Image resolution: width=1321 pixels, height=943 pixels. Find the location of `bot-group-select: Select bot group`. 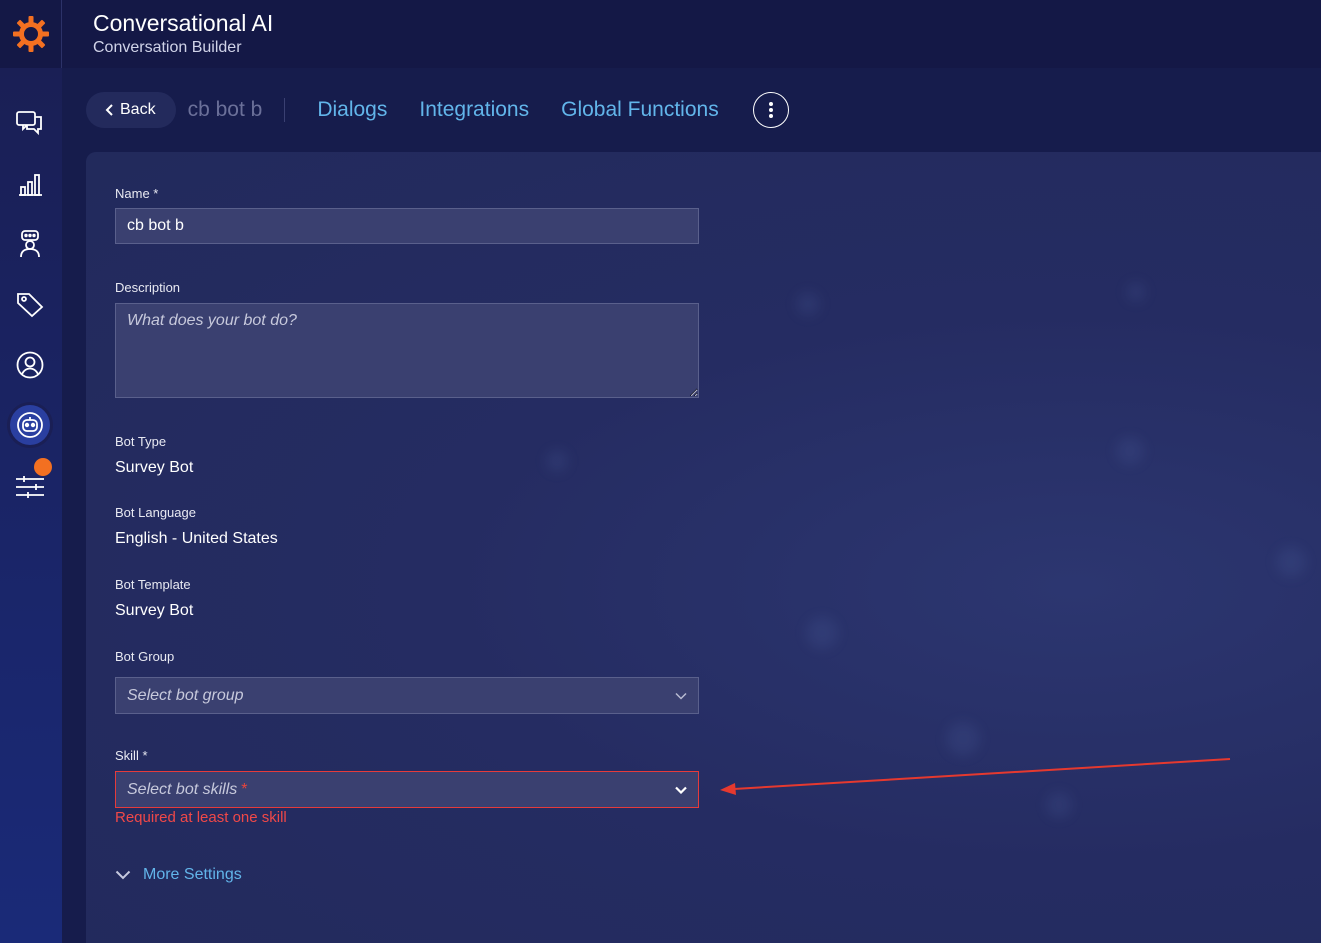

bot-group-select: Select bot group is located at coordinates (407, 695).